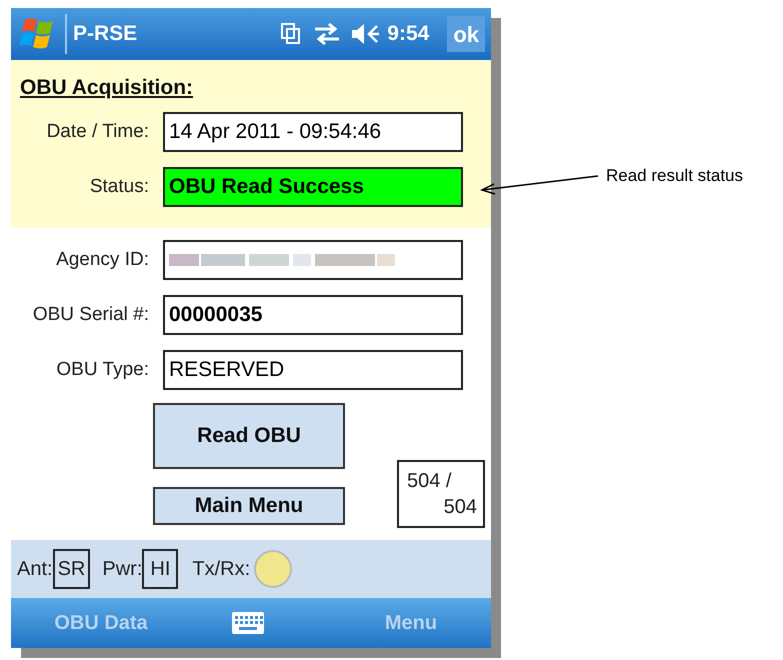 The height and width of the screenshot is (660, 783). Describe the element at coordinates (119, 186) in the screenshot. I see `field-label: Status:` at that location.